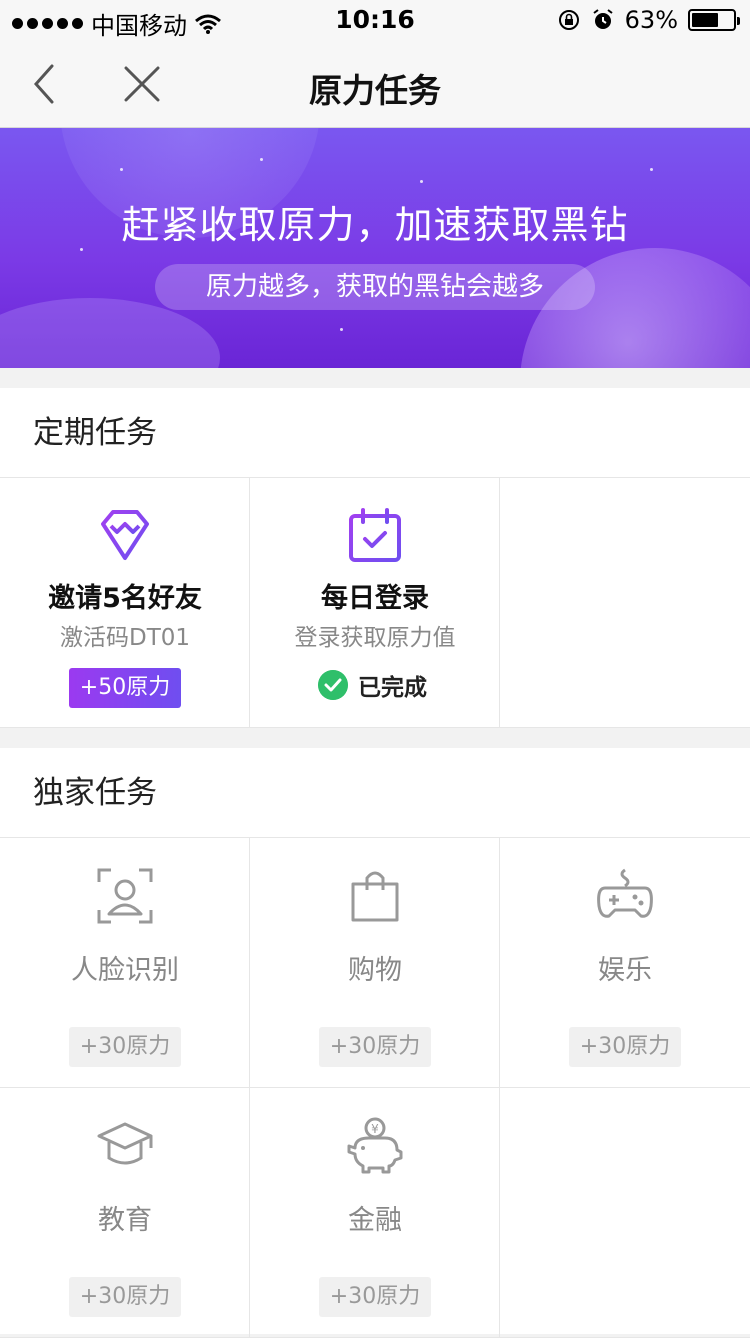 This screenshot has height=1338, width=750. I want to click on task-education: 教育 +30原力, so click(125, 1213).